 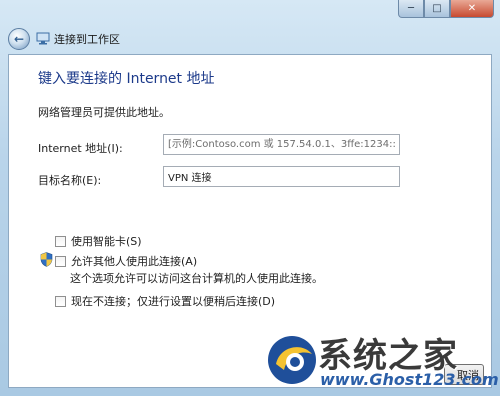 I want to click on caption-buttons: ─ □ ✕, so click(x=446, y=9).